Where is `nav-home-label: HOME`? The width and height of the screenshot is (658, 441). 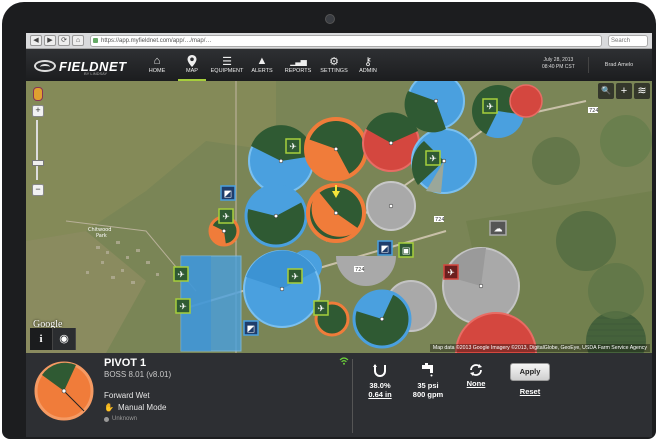 nav-home-label: HOME is located at coordinates (157, 71).